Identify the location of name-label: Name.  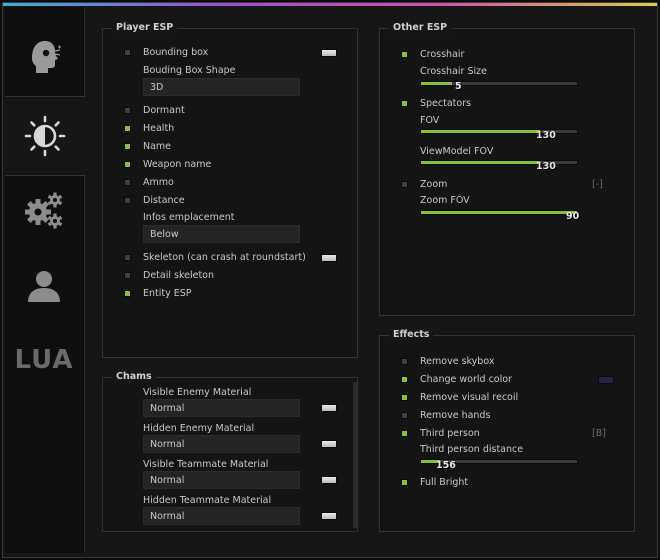
(157, 146).